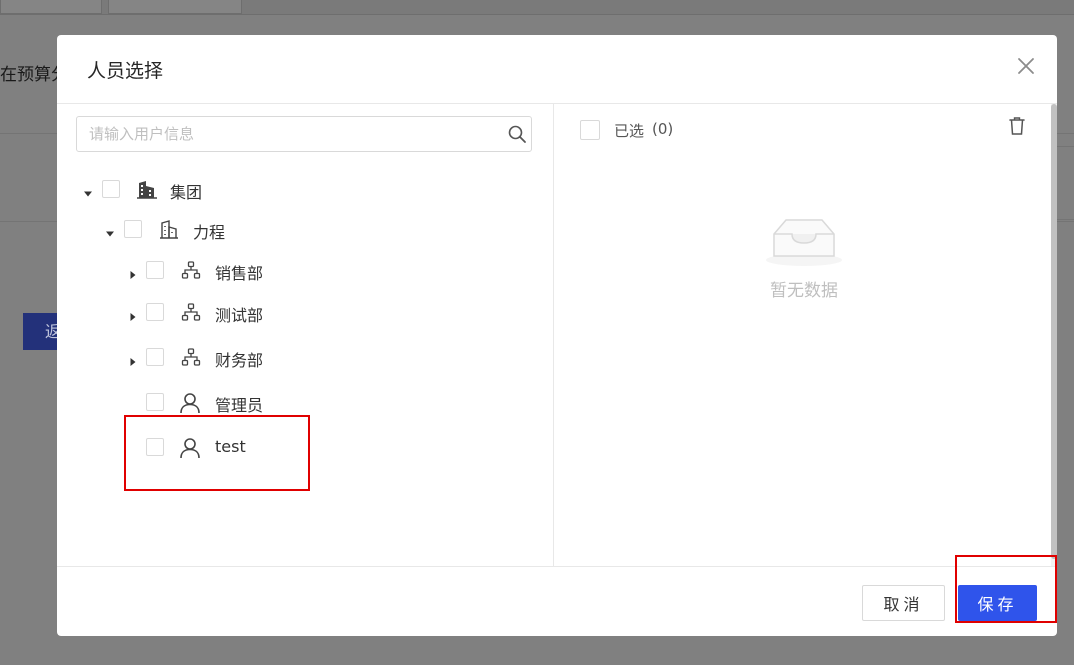 Image resolution: width=1074 pixels, height=665 pixels. Describe the element at coordinates (209, 232) in the screenshot. I see `tree-node-label: 力程` at that location.